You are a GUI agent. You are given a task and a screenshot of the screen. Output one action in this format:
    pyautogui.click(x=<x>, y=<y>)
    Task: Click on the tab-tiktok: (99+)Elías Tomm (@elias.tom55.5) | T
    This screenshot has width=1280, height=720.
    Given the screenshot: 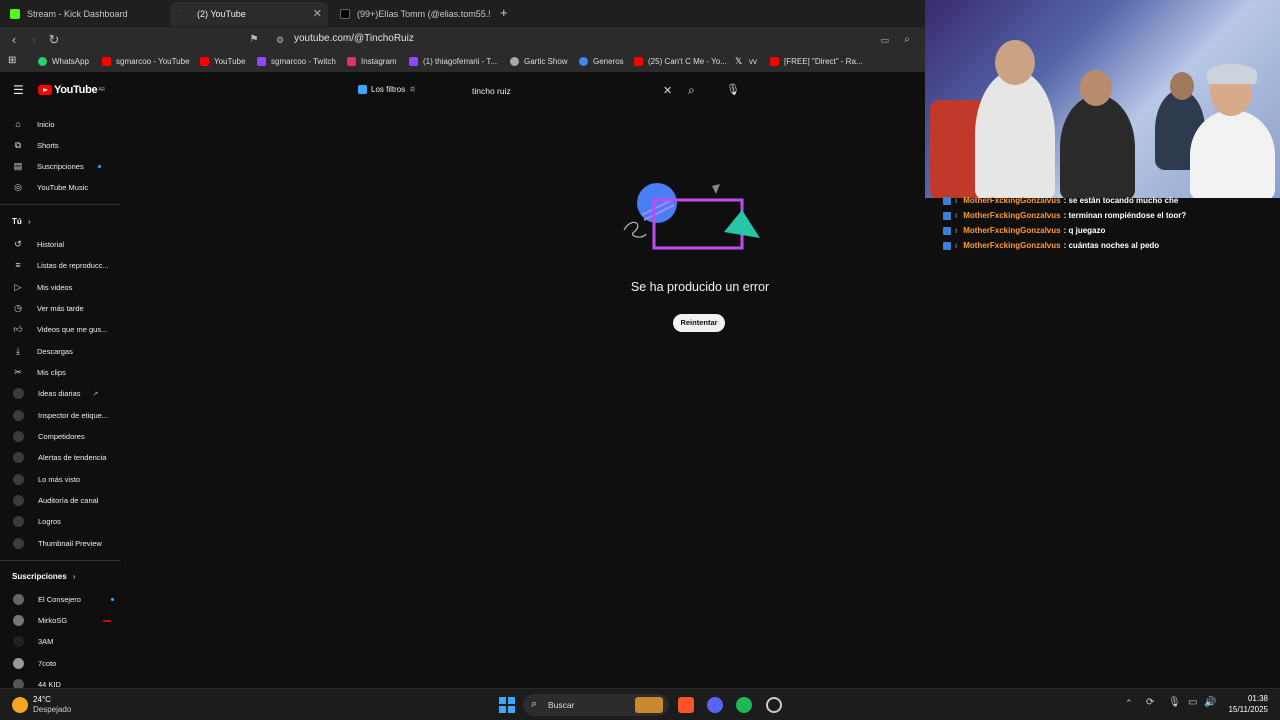 What is the action you would take?
    pyautogui.click(x=410, y=14)
    